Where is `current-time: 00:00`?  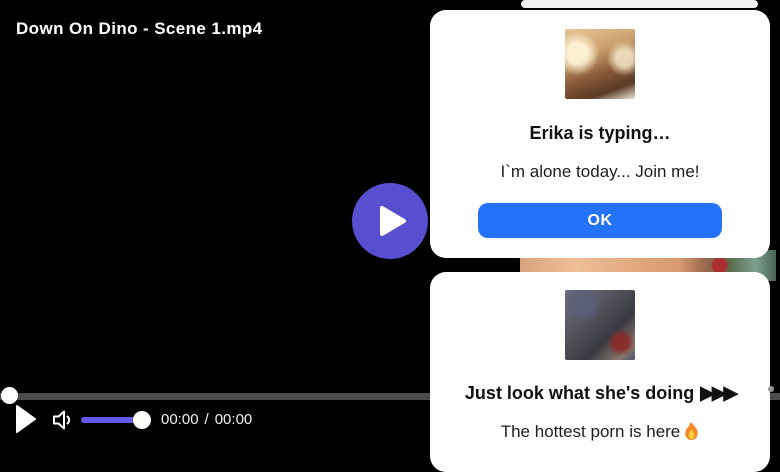 current-time: 00:00 is located at coordinates (180, 419).